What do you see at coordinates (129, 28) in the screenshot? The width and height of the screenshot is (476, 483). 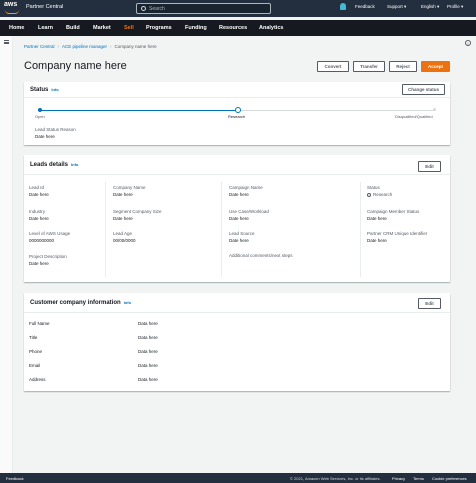 I see `nav-sell: Sell` at bounding box center [129, 28].